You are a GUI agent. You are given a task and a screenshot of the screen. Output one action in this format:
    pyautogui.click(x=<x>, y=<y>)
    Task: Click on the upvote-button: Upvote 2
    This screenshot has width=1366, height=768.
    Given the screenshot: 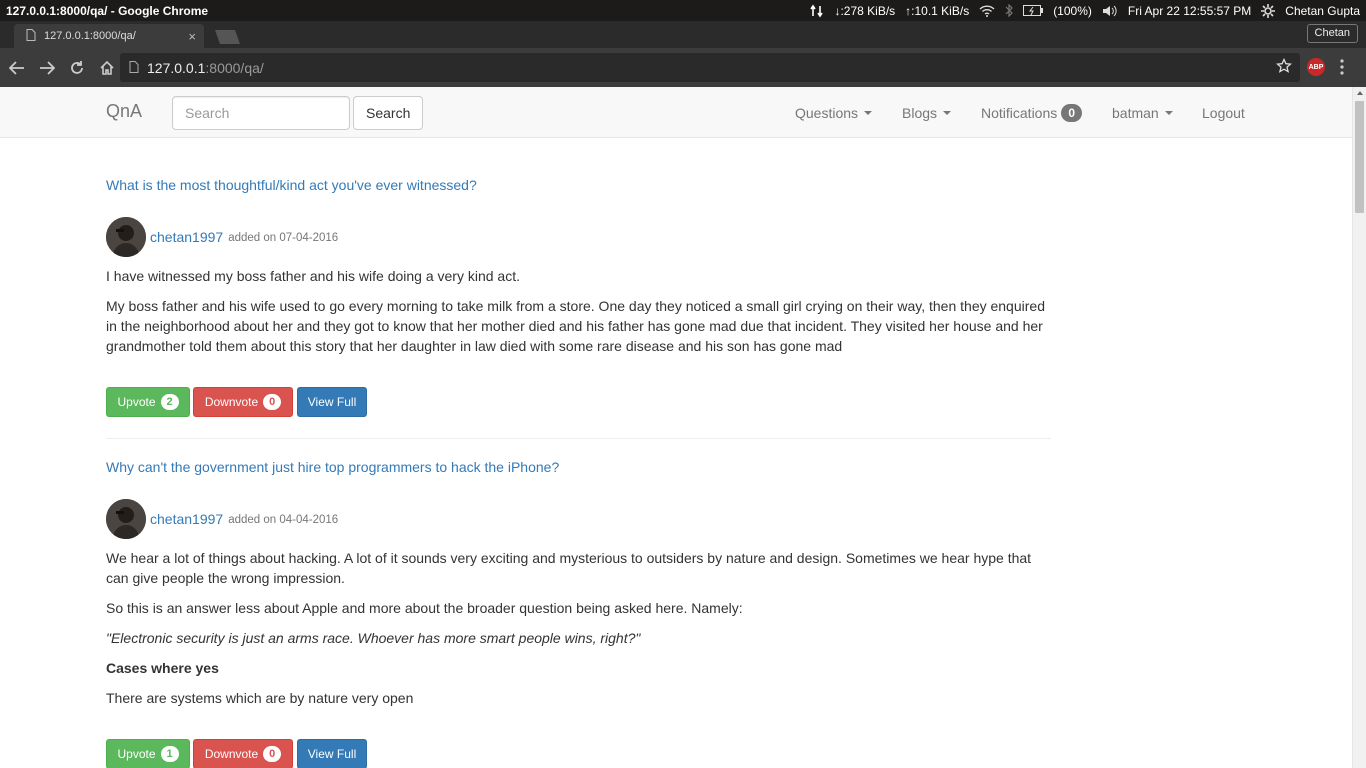 What is the action you would take?
    pyautogui.click(x=148, y=402)
    